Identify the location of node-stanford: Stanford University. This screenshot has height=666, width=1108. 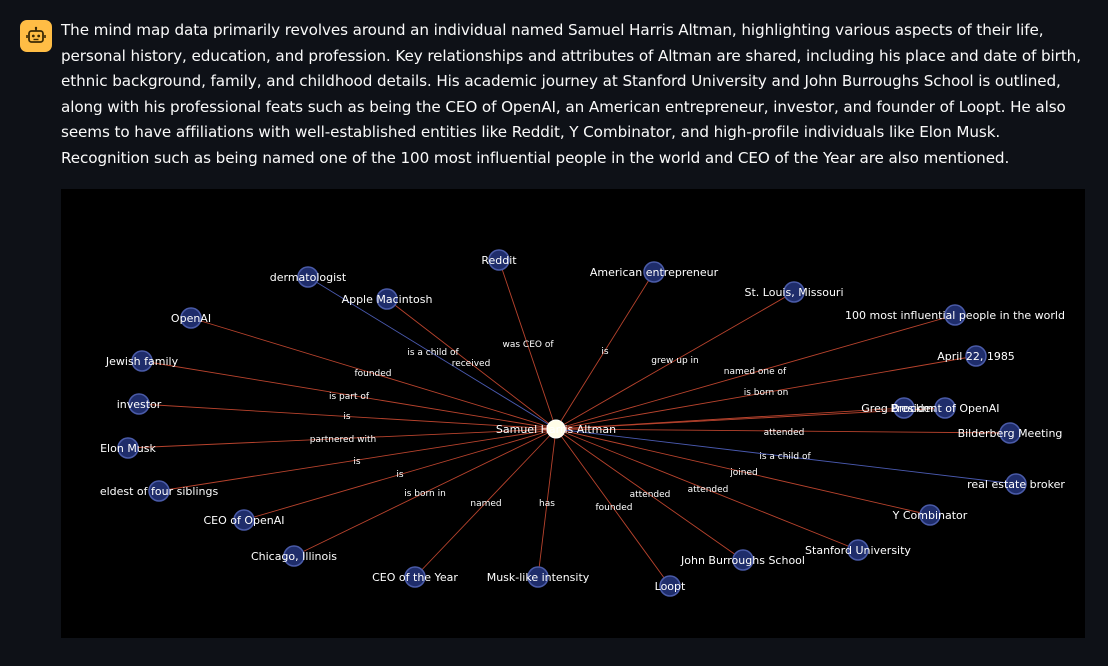
(858, 550).